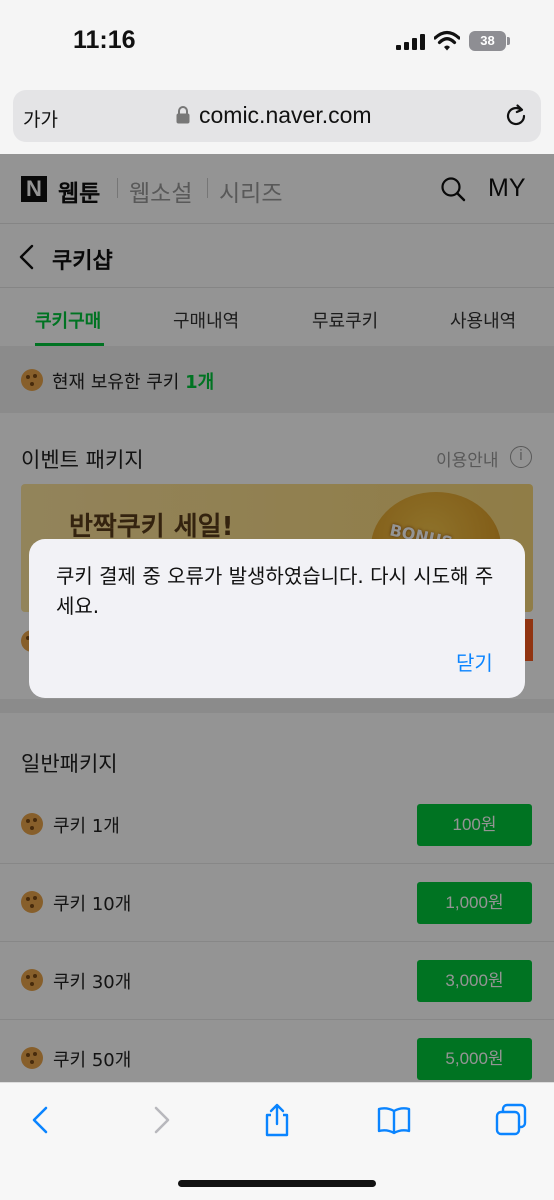 Image resolution: width=554 pixels, height=1200 pixels. I want to click on alert-message: 쿠키 결제 중 오류가 발생하였습니다. 다시 시도해 주세요., so click(275, 591).